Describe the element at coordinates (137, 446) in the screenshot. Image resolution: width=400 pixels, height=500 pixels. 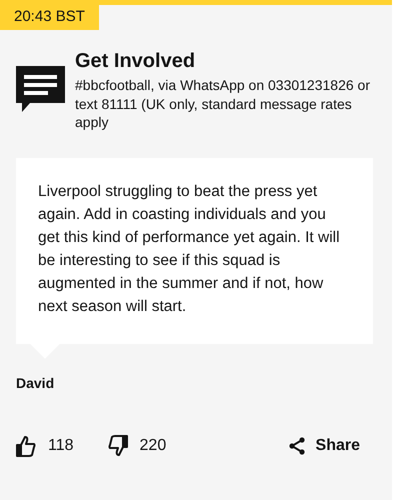
I see `dislike-button: 220` at that location.